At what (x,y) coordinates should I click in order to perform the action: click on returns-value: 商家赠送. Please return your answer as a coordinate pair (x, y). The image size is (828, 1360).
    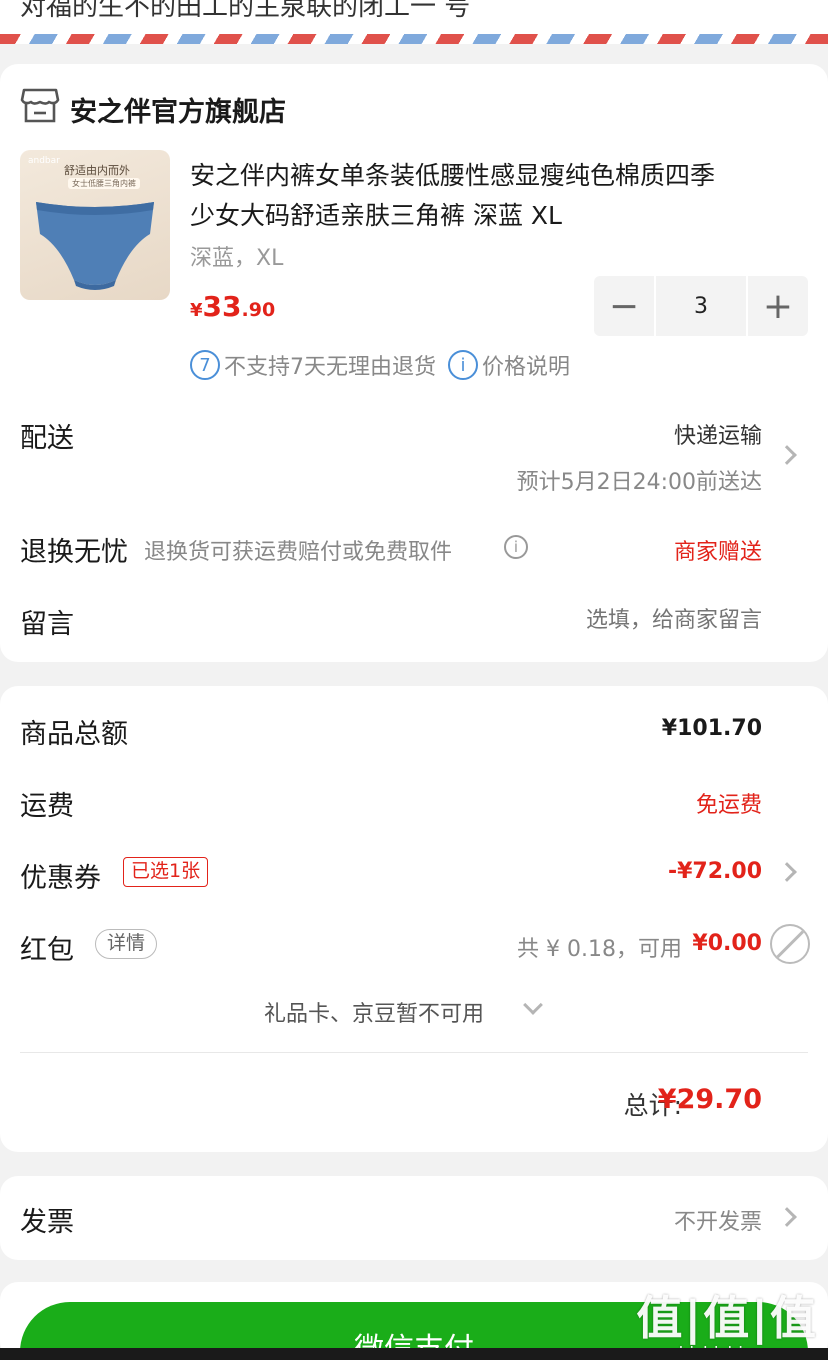
    Looking at the image, I should click on (717, 552).